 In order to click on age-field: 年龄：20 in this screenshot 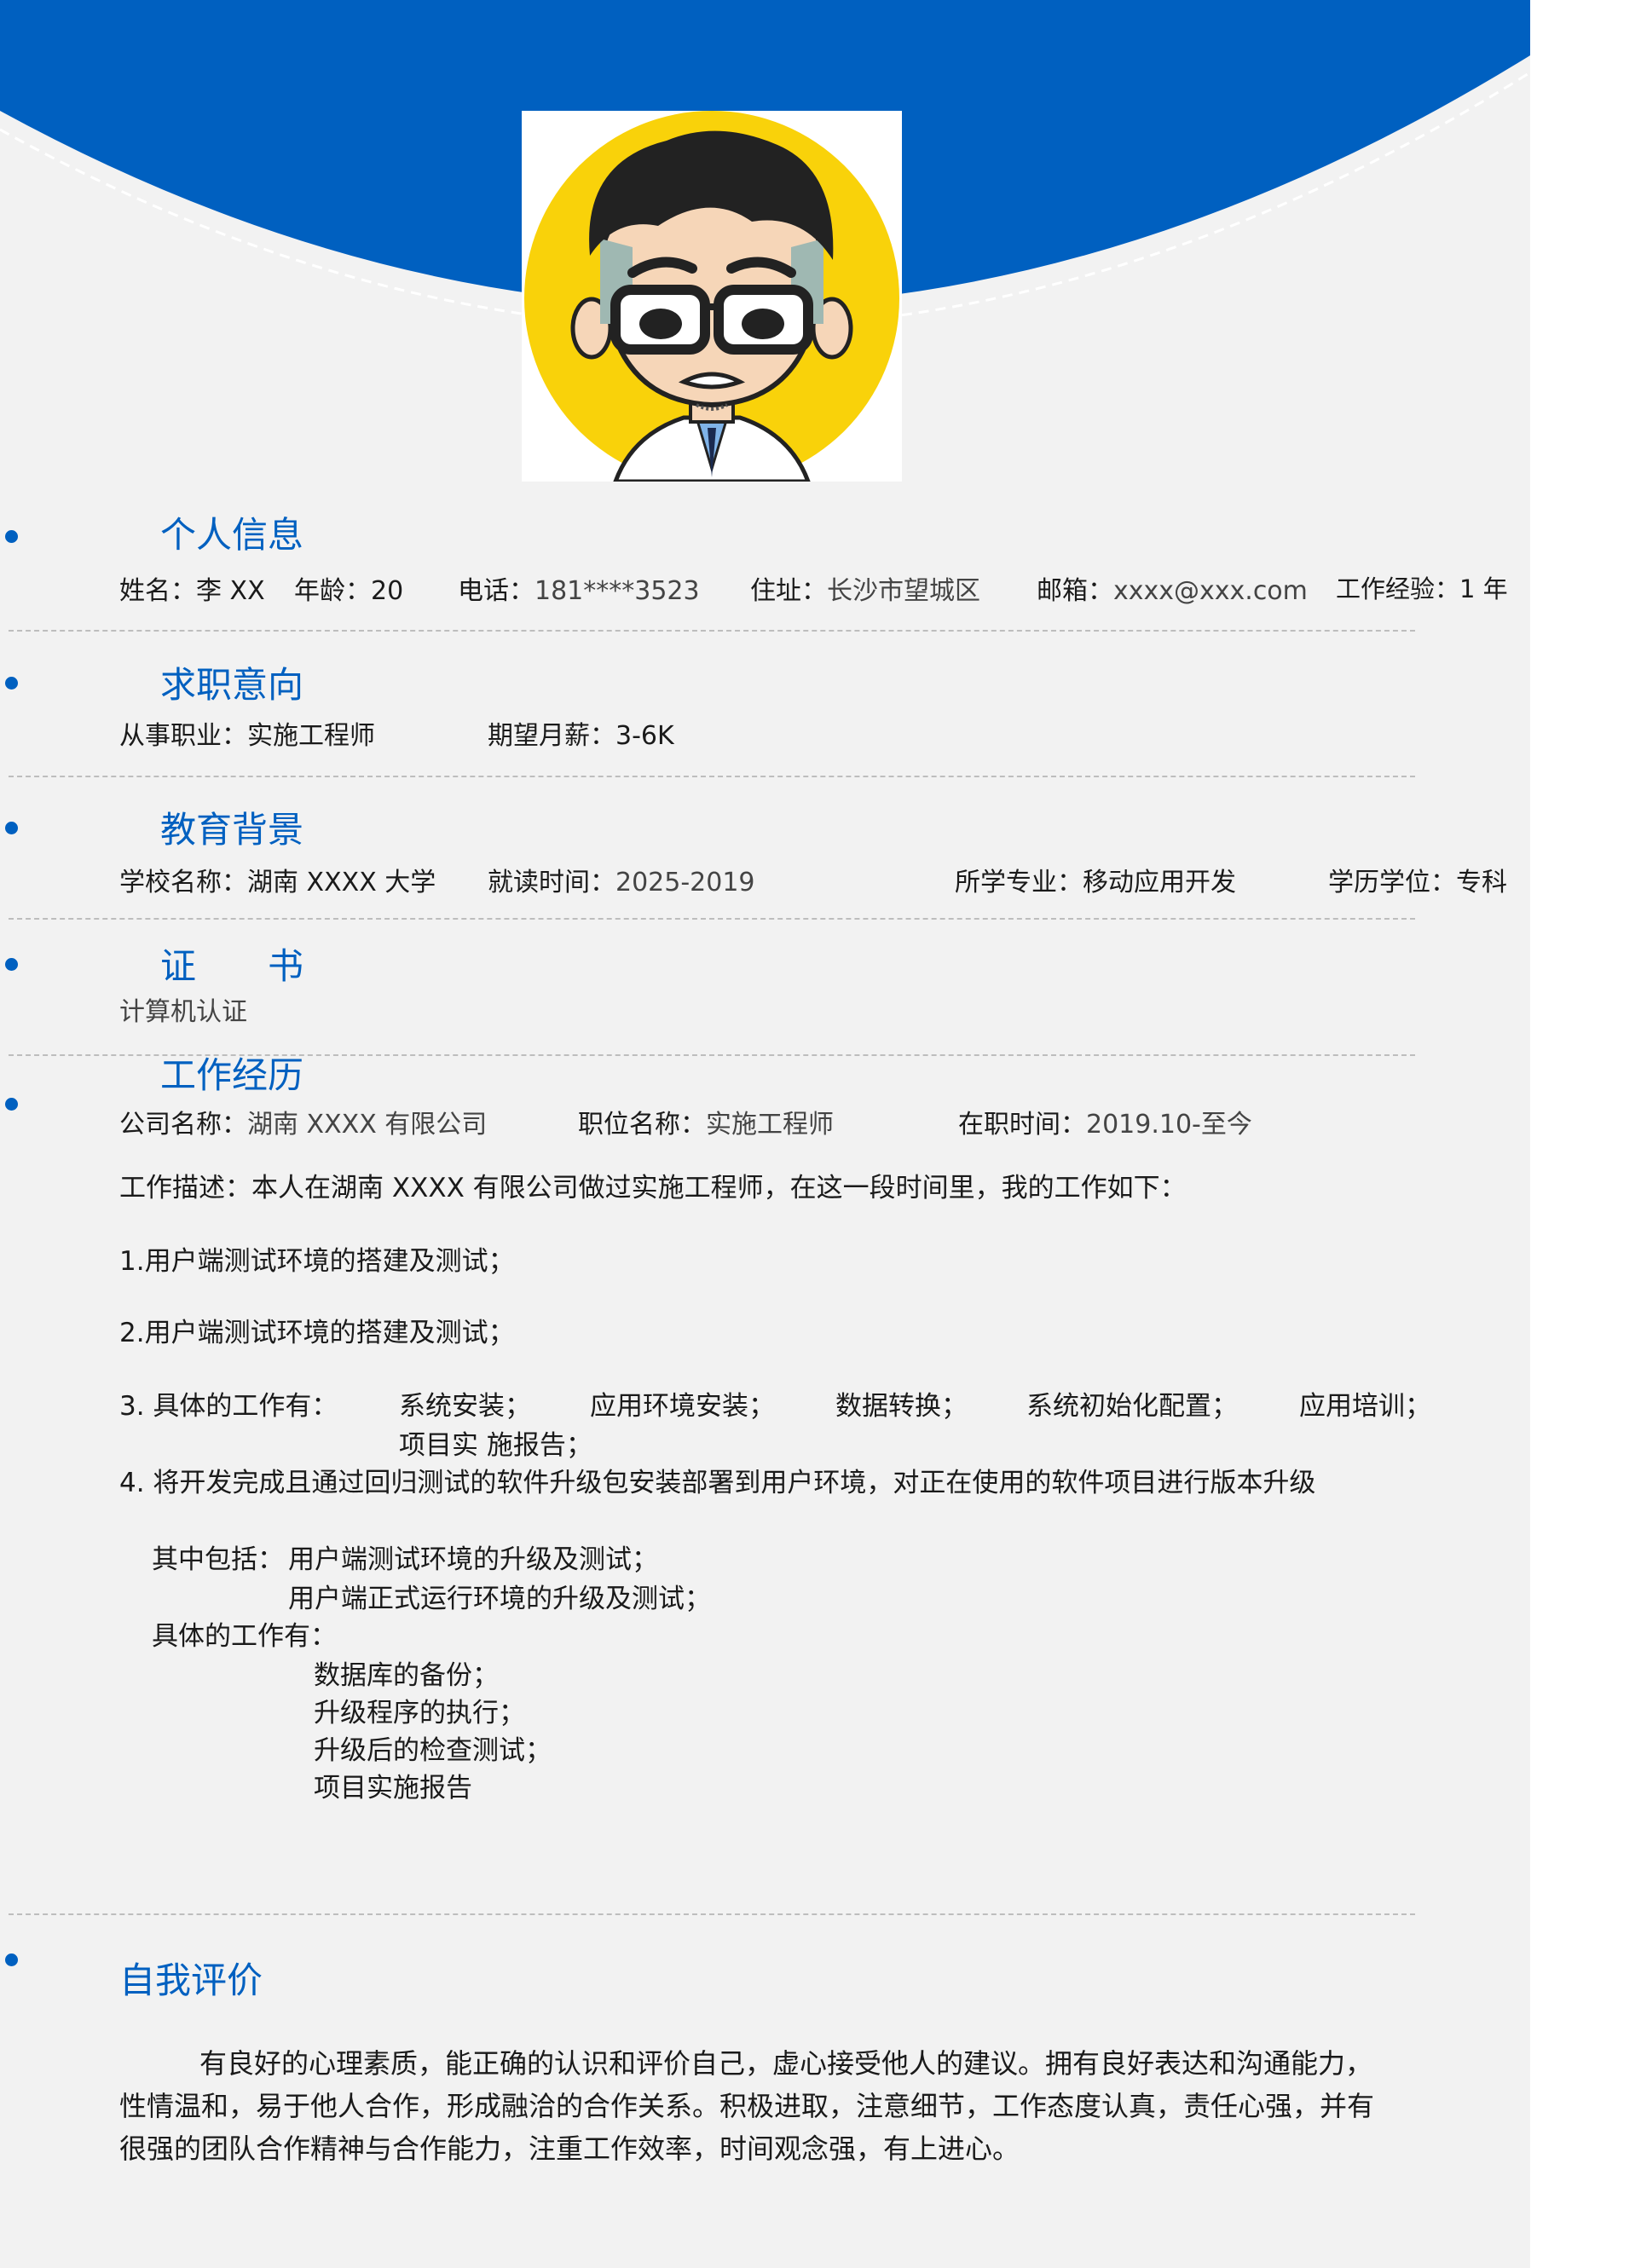, I will do `click(349, 591)`.